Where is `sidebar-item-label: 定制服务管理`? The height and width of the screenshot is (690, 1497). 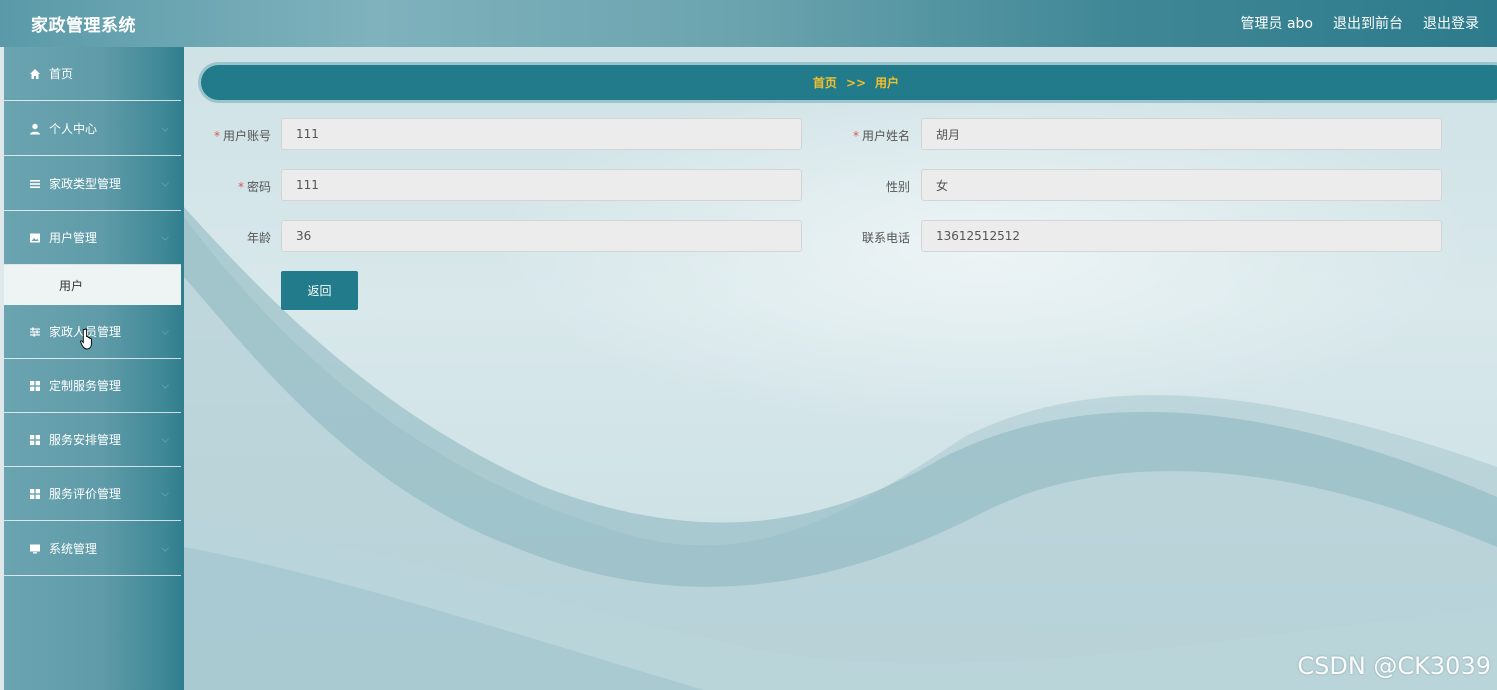
sidebar-item-label: 定制服务管理 is located at coordinates (85, 386).